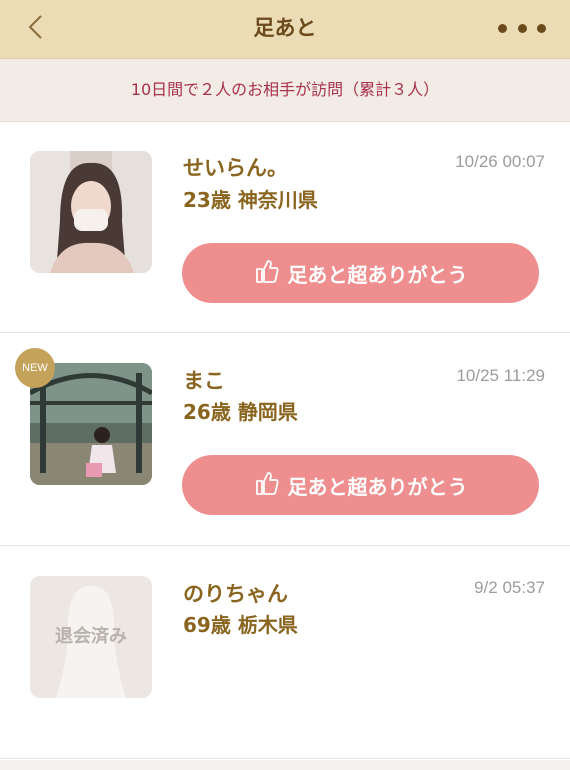 The width and height of the screenshot is (570, 770). I want to click on user-age: 23歳, so click(207, 200).